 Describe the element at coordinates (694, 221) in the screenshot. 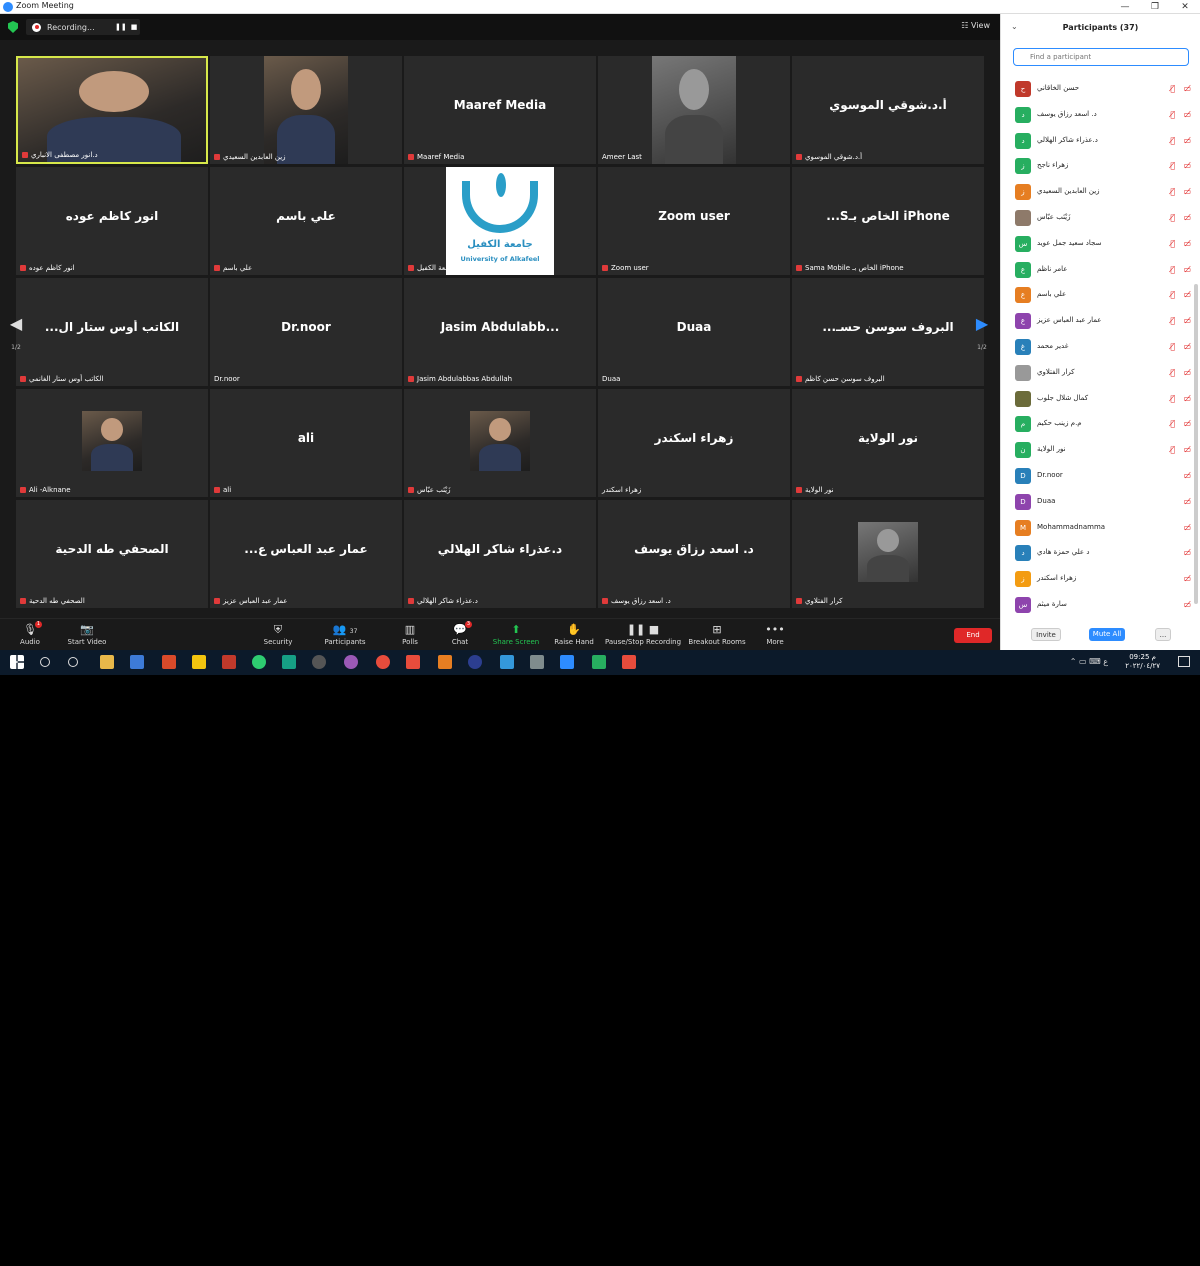

I see `video-tile: Zoom user Zoom user` at that location.